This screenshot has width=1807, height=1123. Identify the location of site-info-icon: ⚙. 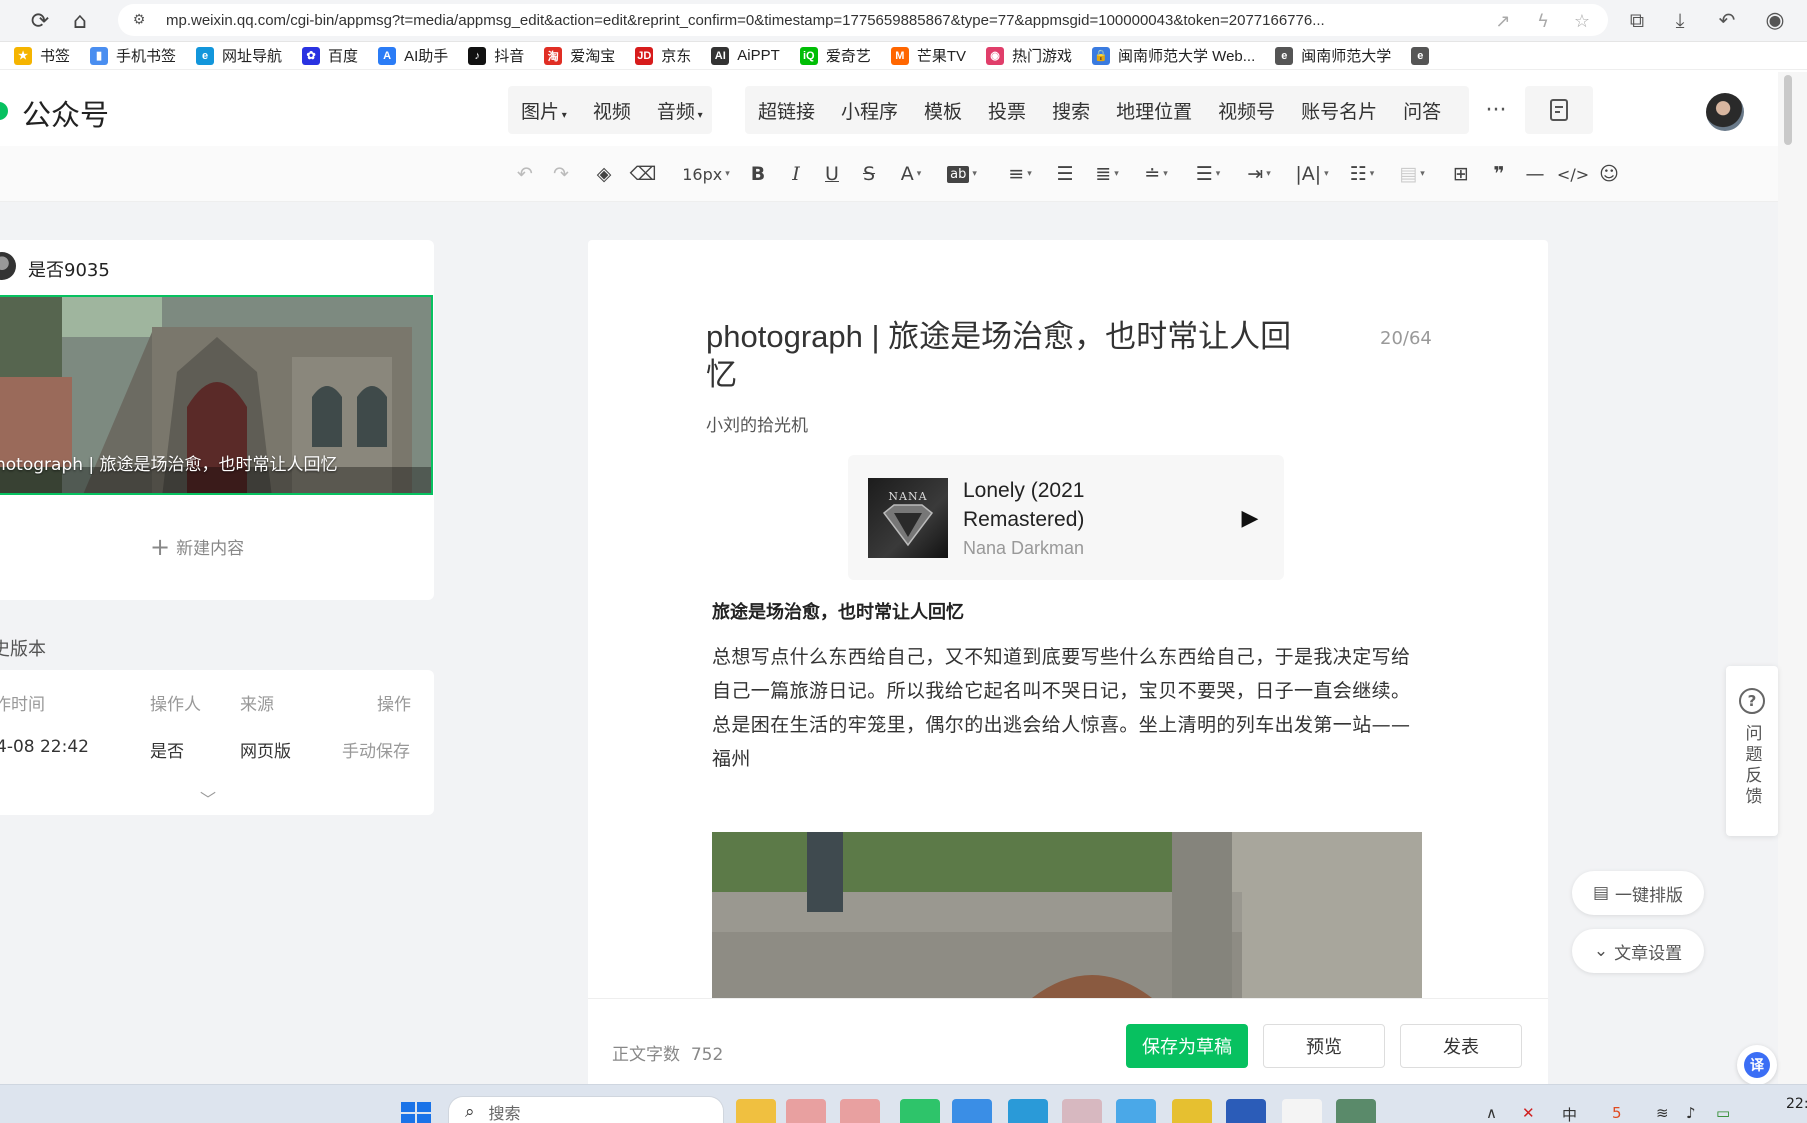
(139, 20).